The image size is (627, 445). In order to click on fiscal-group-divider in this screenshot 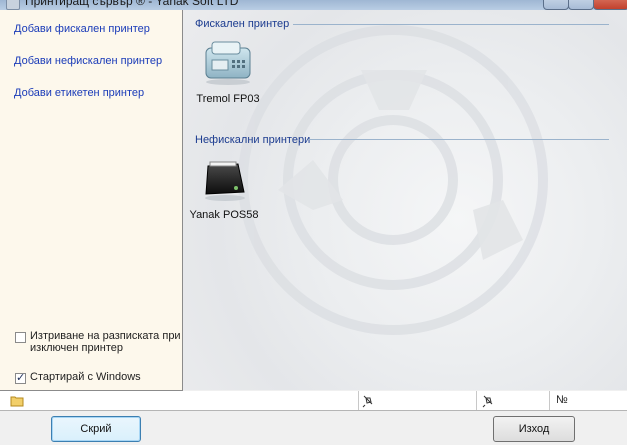, I will do `click(451, 24)`.